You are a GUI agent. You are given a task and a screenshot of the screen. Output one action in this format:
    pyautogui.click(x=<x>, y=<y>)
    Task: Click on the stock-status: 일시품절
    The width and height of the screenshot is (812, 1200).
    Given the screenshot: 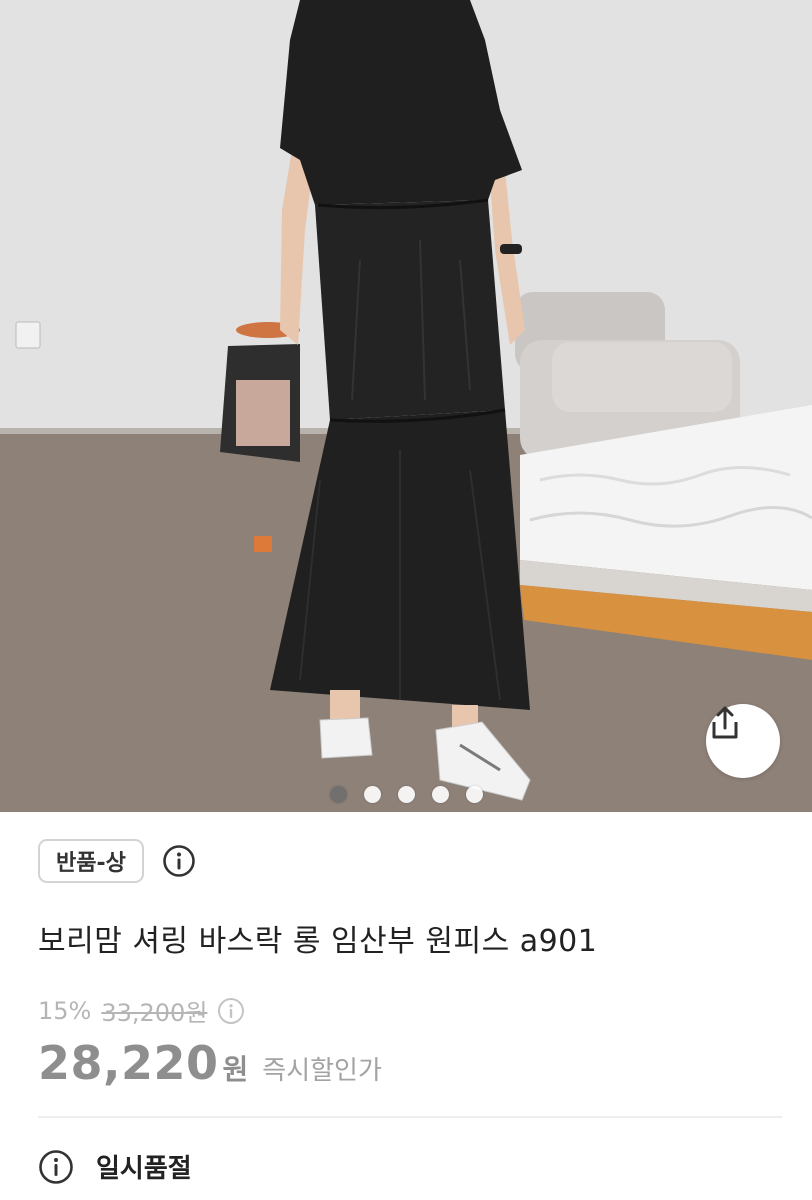 What is the action you would take?
    pyautogui.click(x=115, y=1166)
    